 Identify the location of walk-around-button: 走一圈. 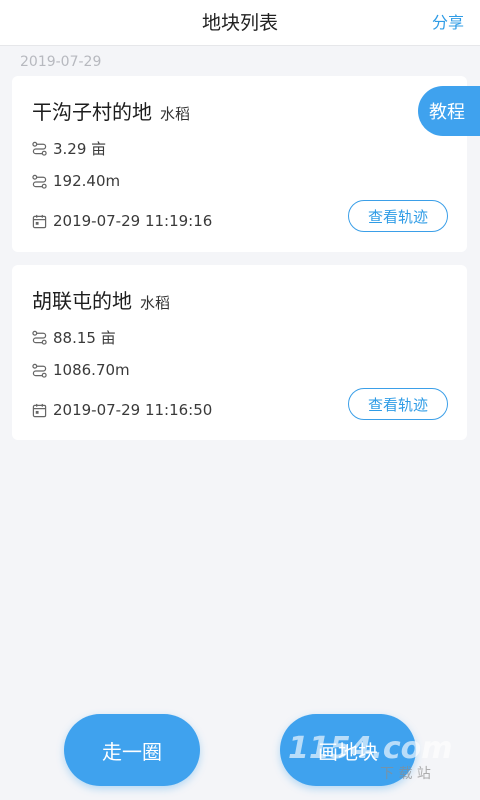
(132, 750).